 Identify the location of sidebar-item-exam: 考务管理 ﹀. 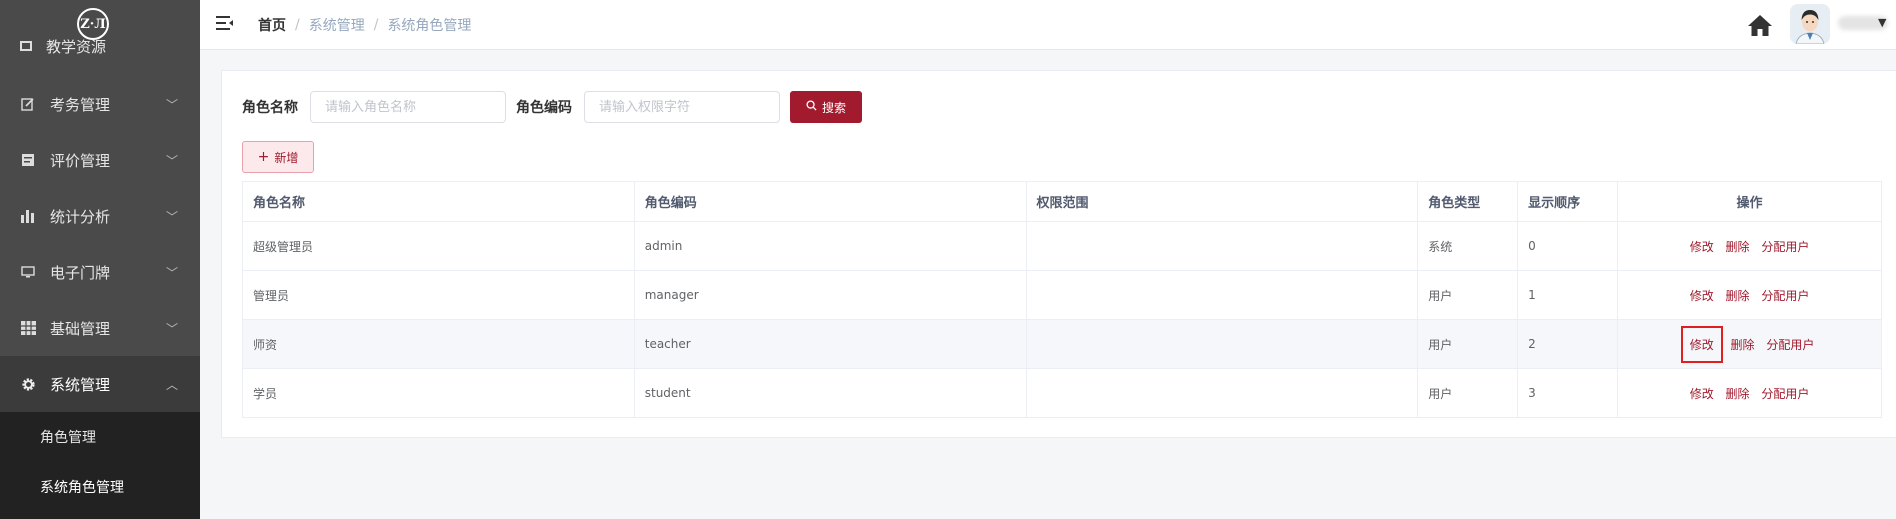
(100, 104).